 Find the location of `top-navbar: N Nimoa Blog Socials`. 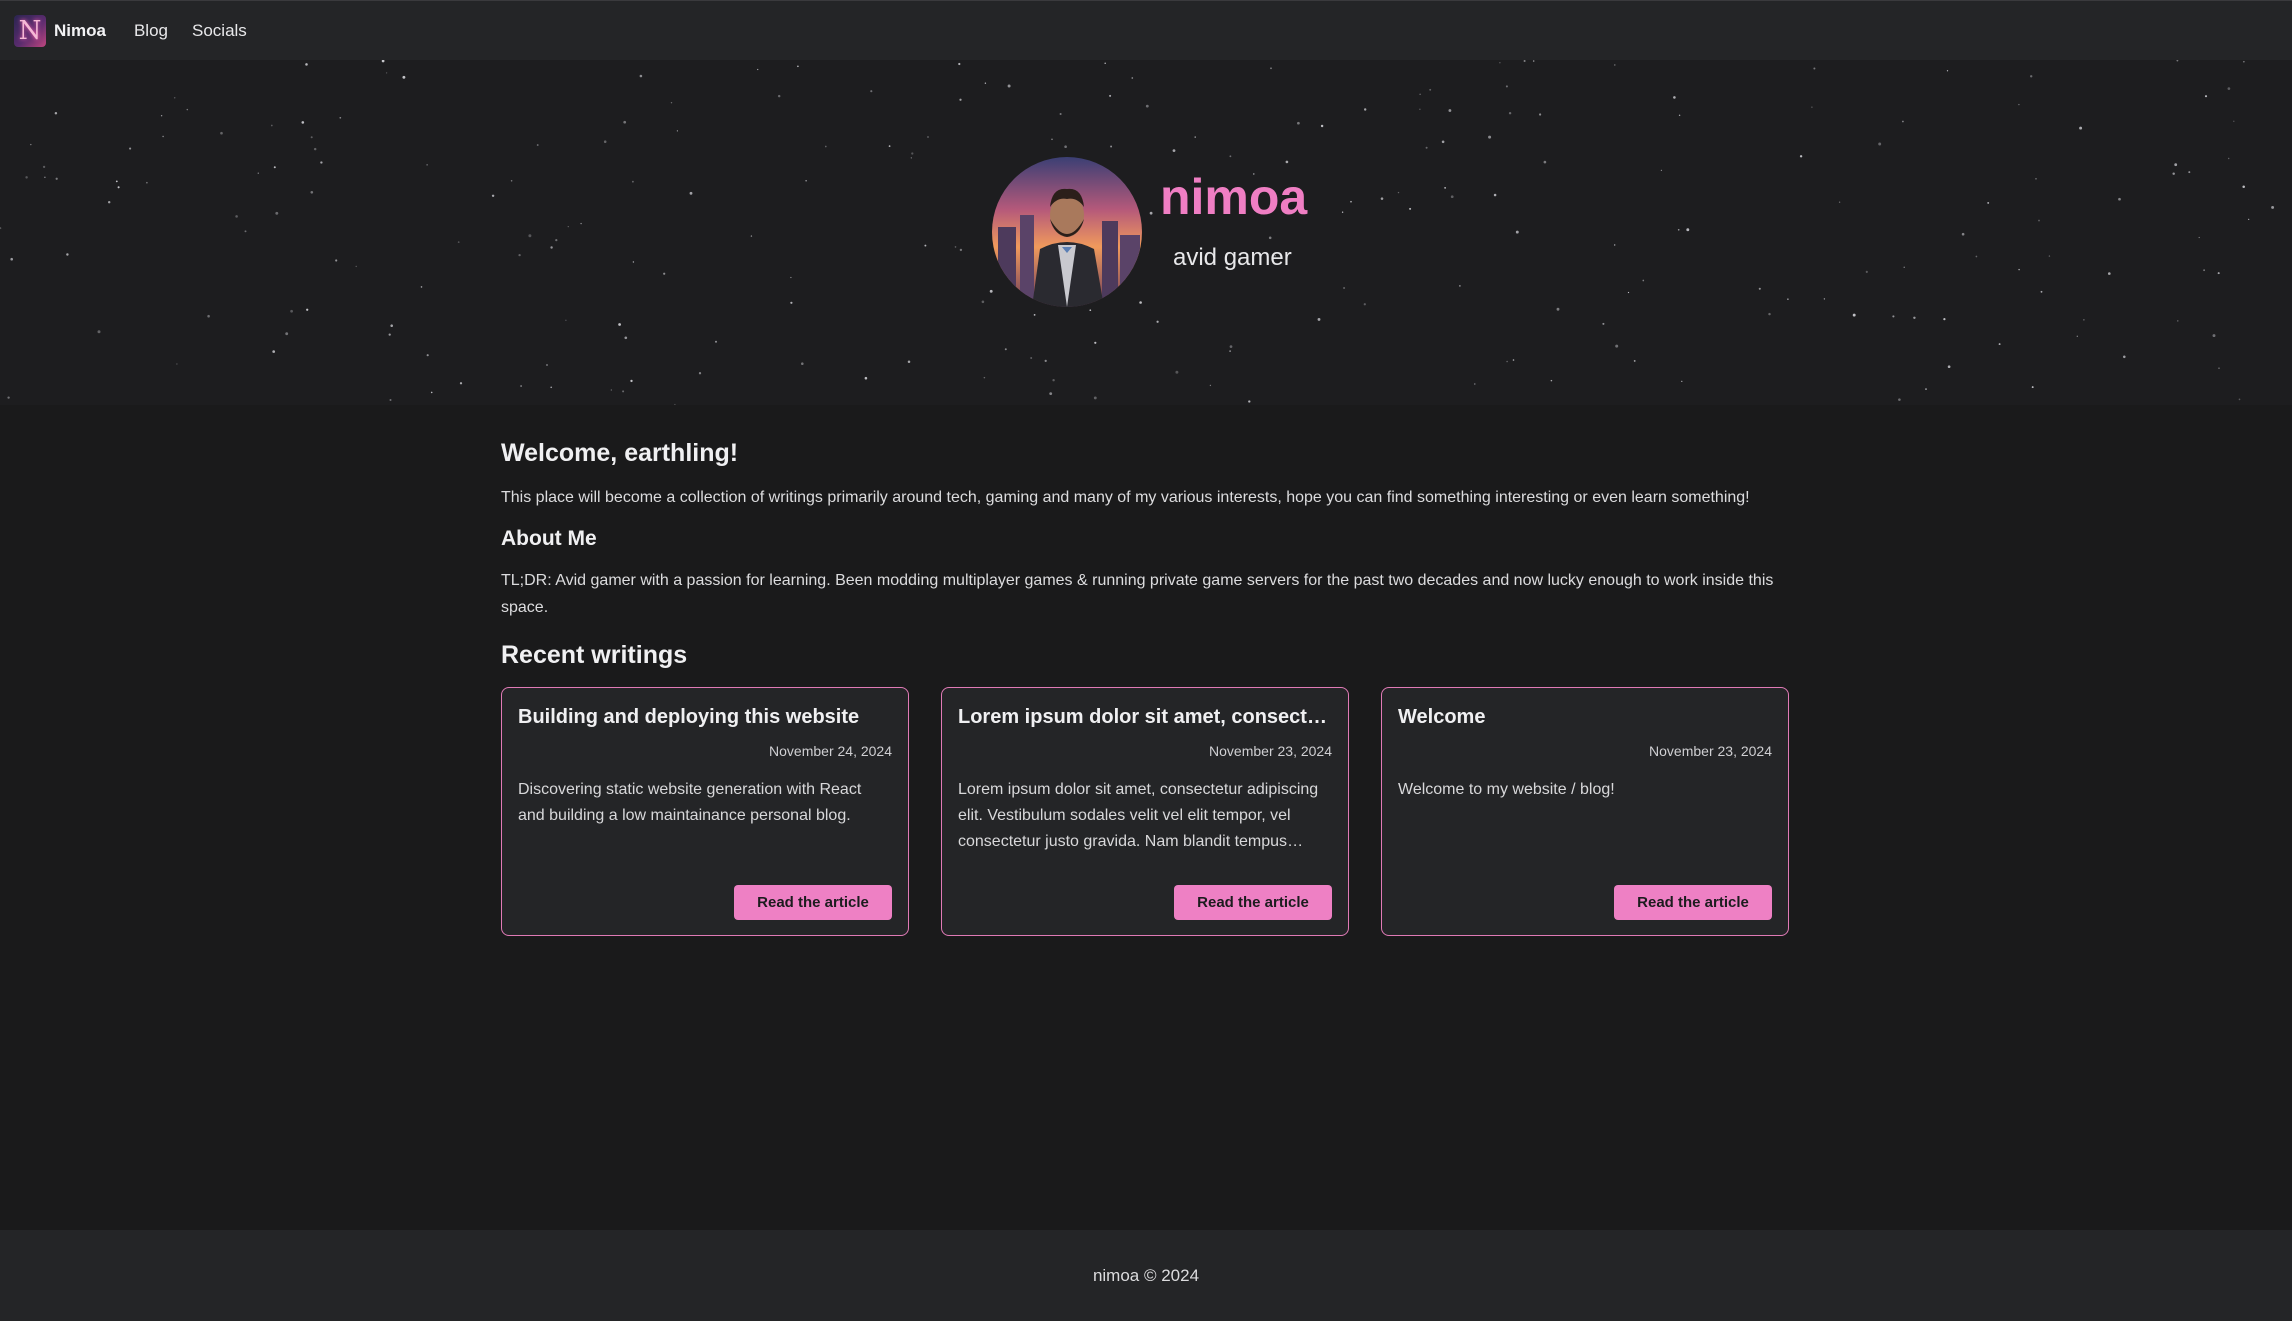

top-navbar: N Nimoa Blog Socials is located at coordinates (1146, 30).